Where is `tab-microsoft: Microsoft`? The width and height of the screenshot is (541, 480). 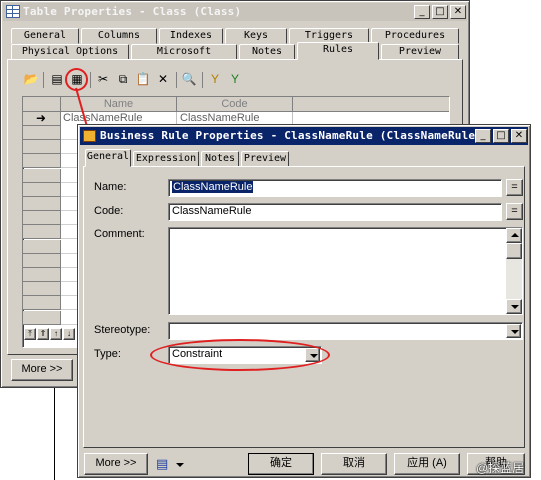 tab-microsoft: Microsoft is located at coordinates (184, 52).